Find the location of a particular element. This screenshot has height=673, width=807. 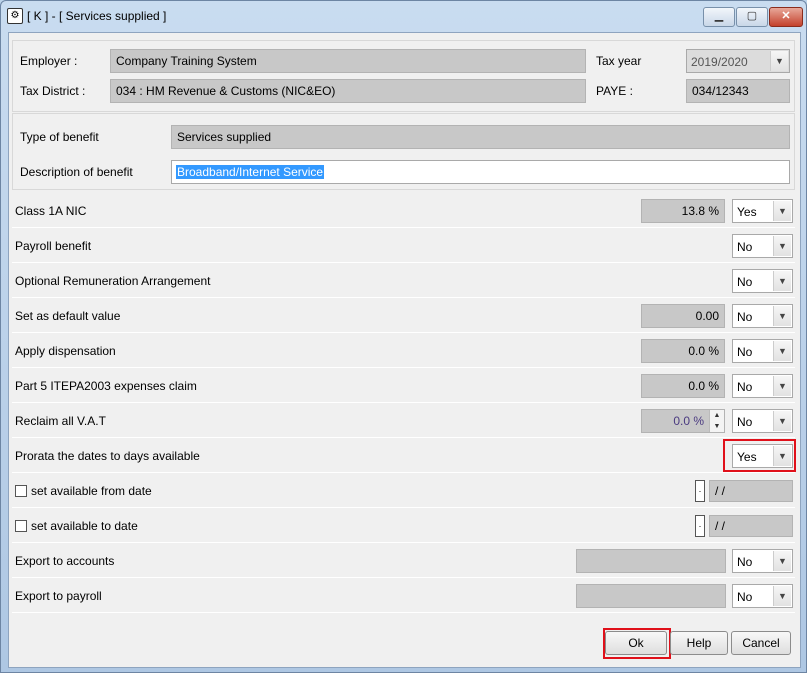

class1a-nic-rate: 13.8 % is located at coordinates (683, 211).